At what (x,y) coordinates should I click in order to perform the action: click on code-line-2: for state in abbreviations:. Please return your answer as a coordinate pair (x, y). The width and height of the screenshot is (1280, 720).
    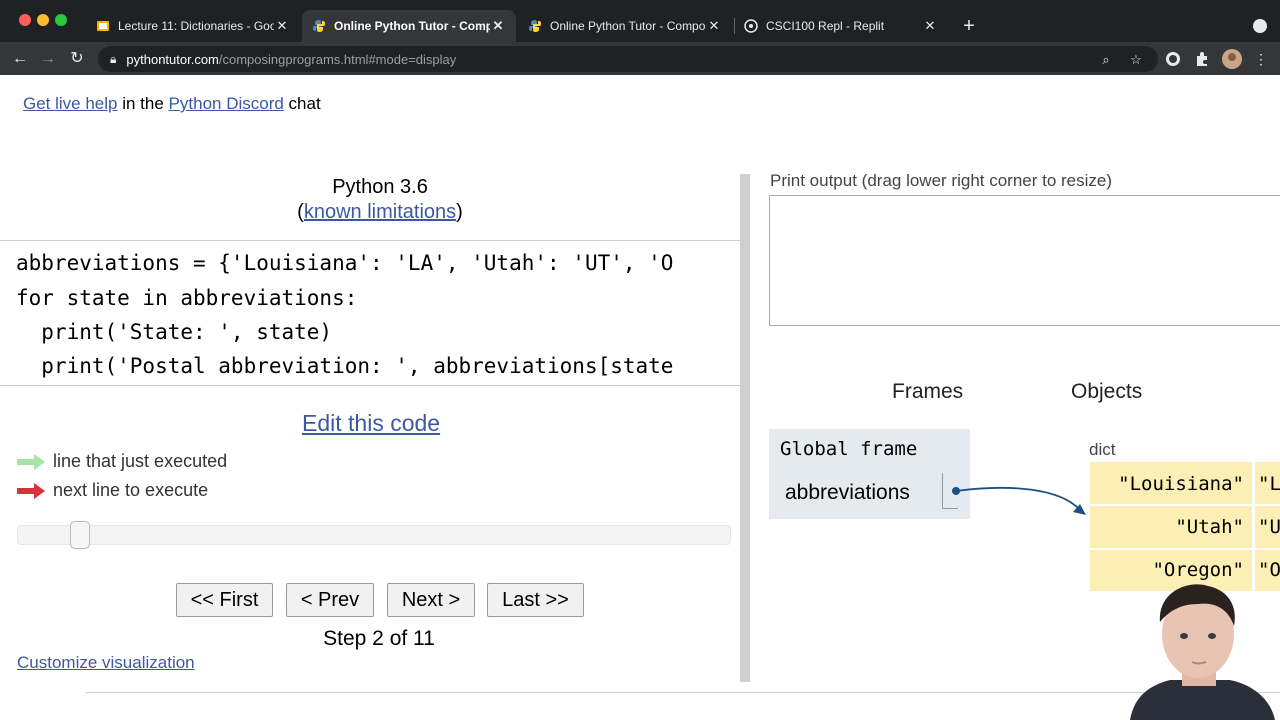
    Looking at the image, I should click on (187, 298).